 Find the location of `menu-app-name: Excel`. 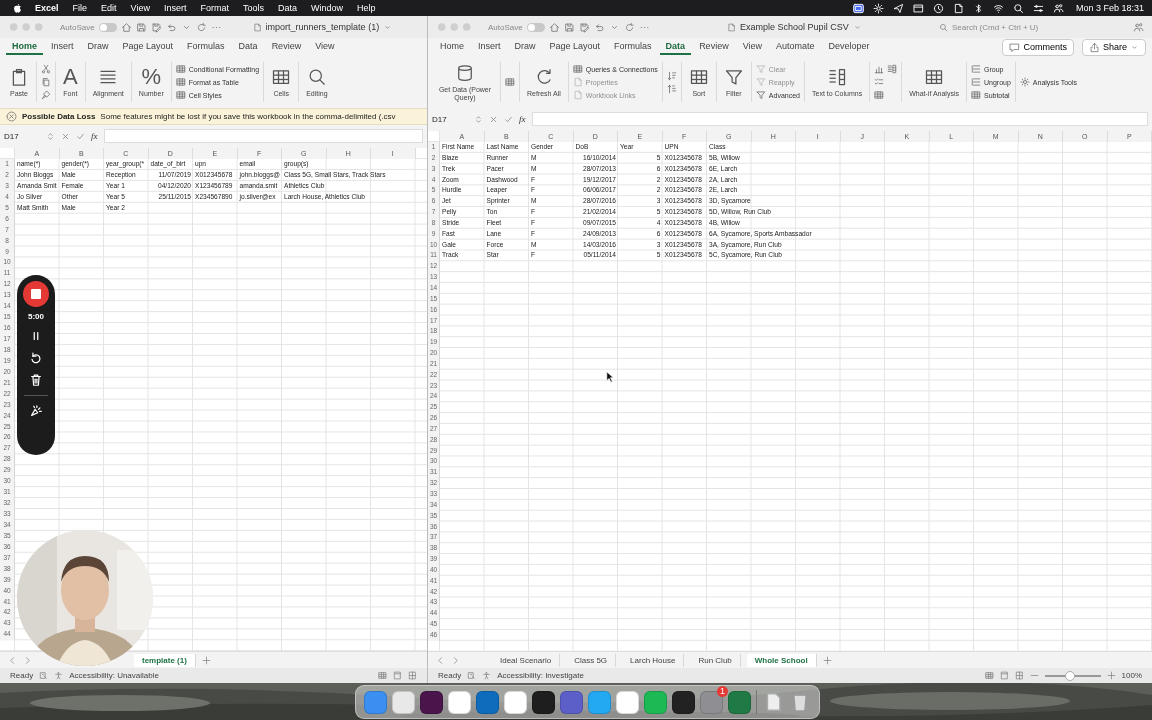

menu-app-name: Excel is located at coordinates (47, 8).